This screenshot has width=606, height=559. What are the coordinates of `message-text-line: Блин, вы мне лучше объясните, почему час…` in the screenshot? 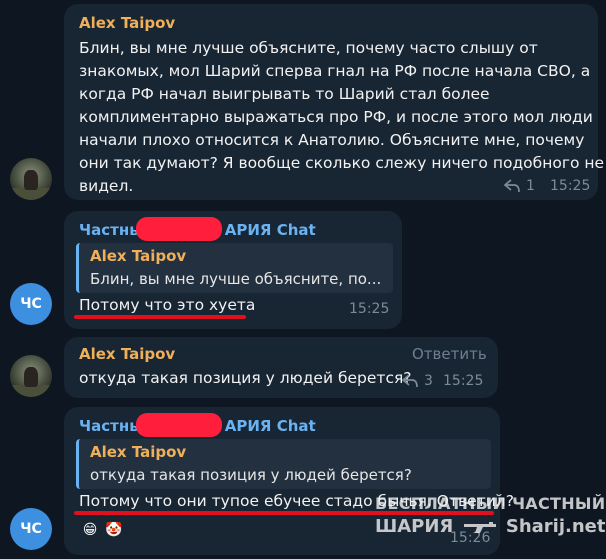 It's located at (308, 48).